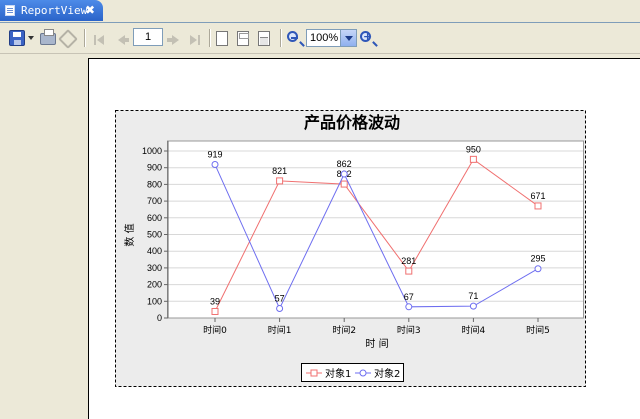 This screenshot has height=419, width=640. Describe the element at coordinates (48, 37) in the screenshot. I see `print-icon` at that location.